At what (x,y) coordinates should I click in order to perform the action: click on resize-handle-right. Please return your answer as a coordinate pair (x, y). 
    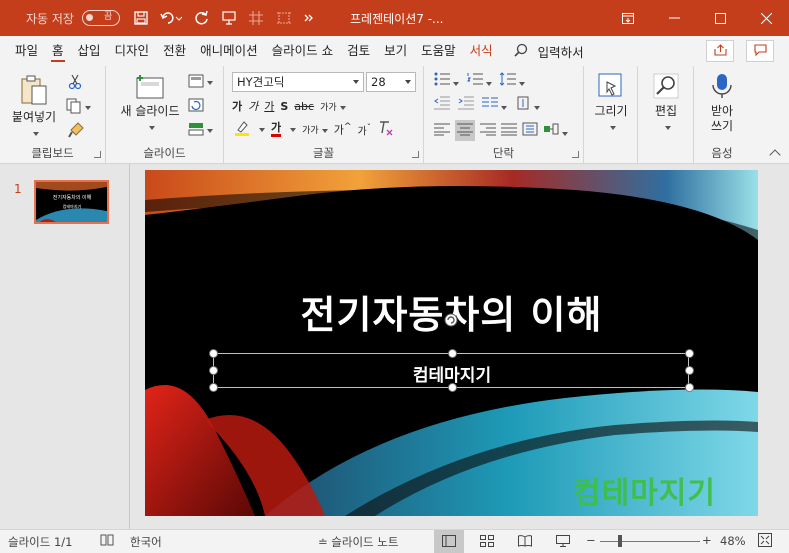
    Looking at the image, I should click on (689, 370).